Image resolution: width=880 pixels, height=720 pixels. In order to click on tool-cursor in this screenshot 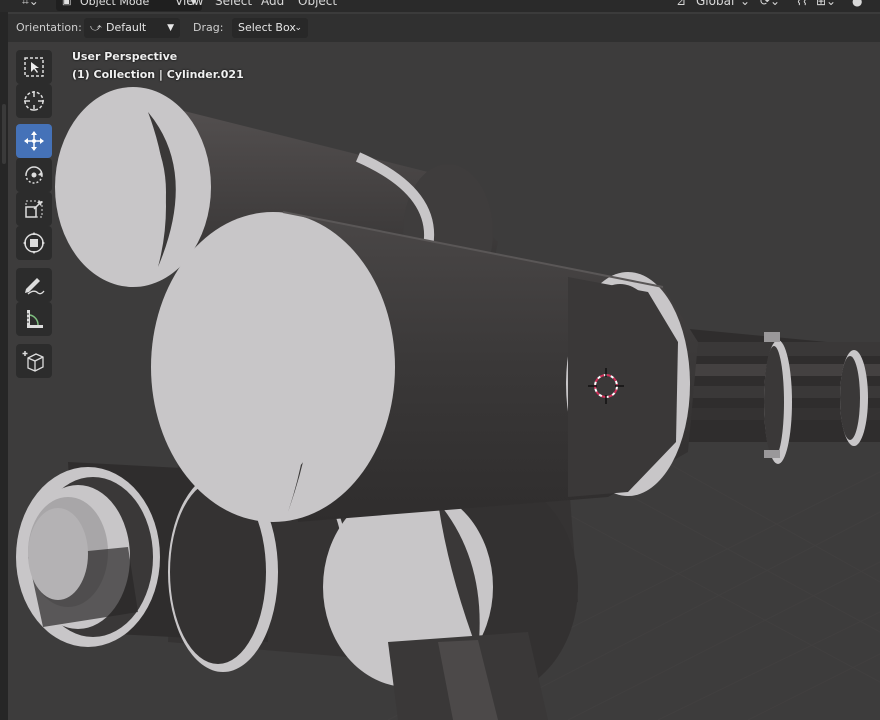, I will do `click(34, 101)`.